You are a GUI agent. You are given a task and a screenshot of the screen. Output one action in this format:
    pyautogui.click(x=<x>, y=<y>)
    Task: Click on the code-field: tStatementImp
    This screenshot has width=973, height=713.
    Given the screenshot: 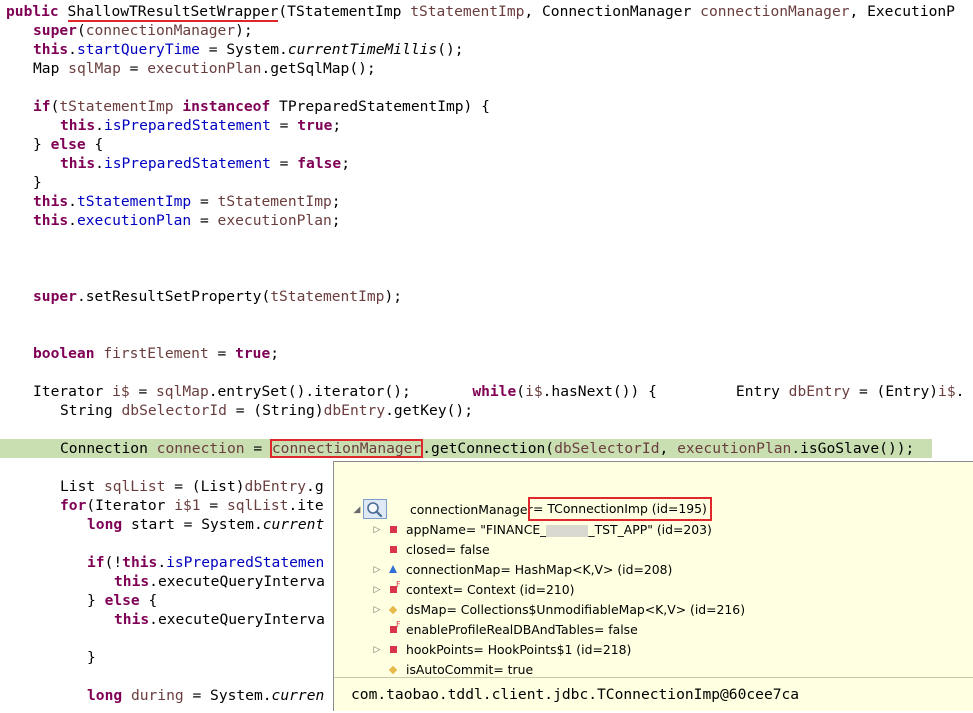 What is the action you would take?
    pyautogui.click(x=134, y=201)
    